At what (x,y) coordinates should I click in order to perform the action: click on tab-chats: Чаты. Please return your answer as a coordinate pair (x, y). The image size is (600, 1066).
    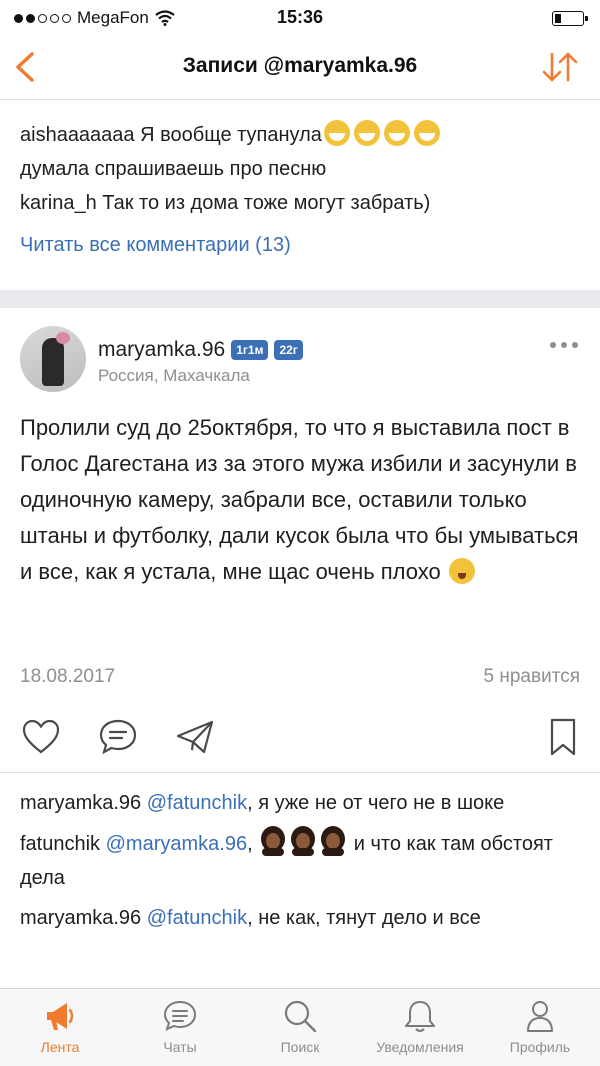
    Looking at the image, I should click on (180, 1027).